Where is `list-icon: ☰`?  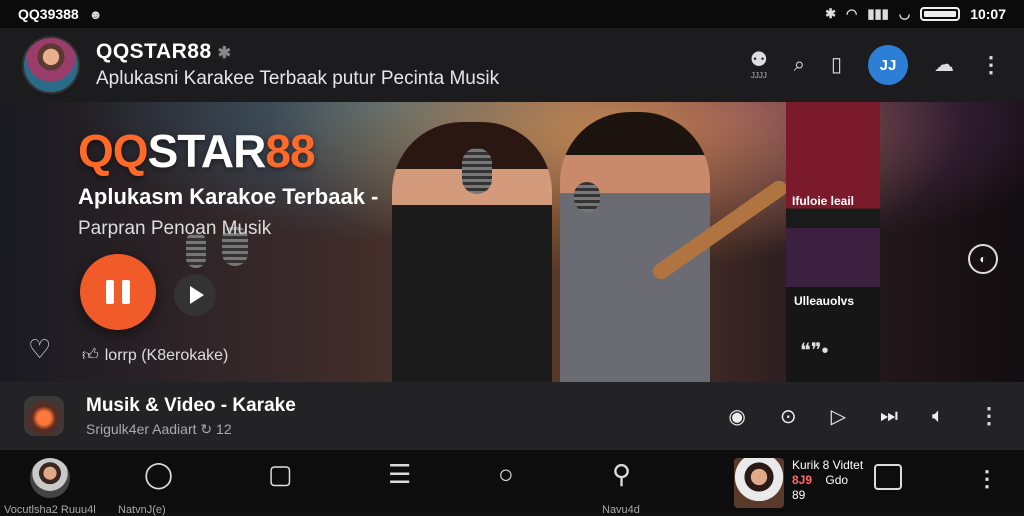 list-icon: ☰ is located at coordinates (400, 474).